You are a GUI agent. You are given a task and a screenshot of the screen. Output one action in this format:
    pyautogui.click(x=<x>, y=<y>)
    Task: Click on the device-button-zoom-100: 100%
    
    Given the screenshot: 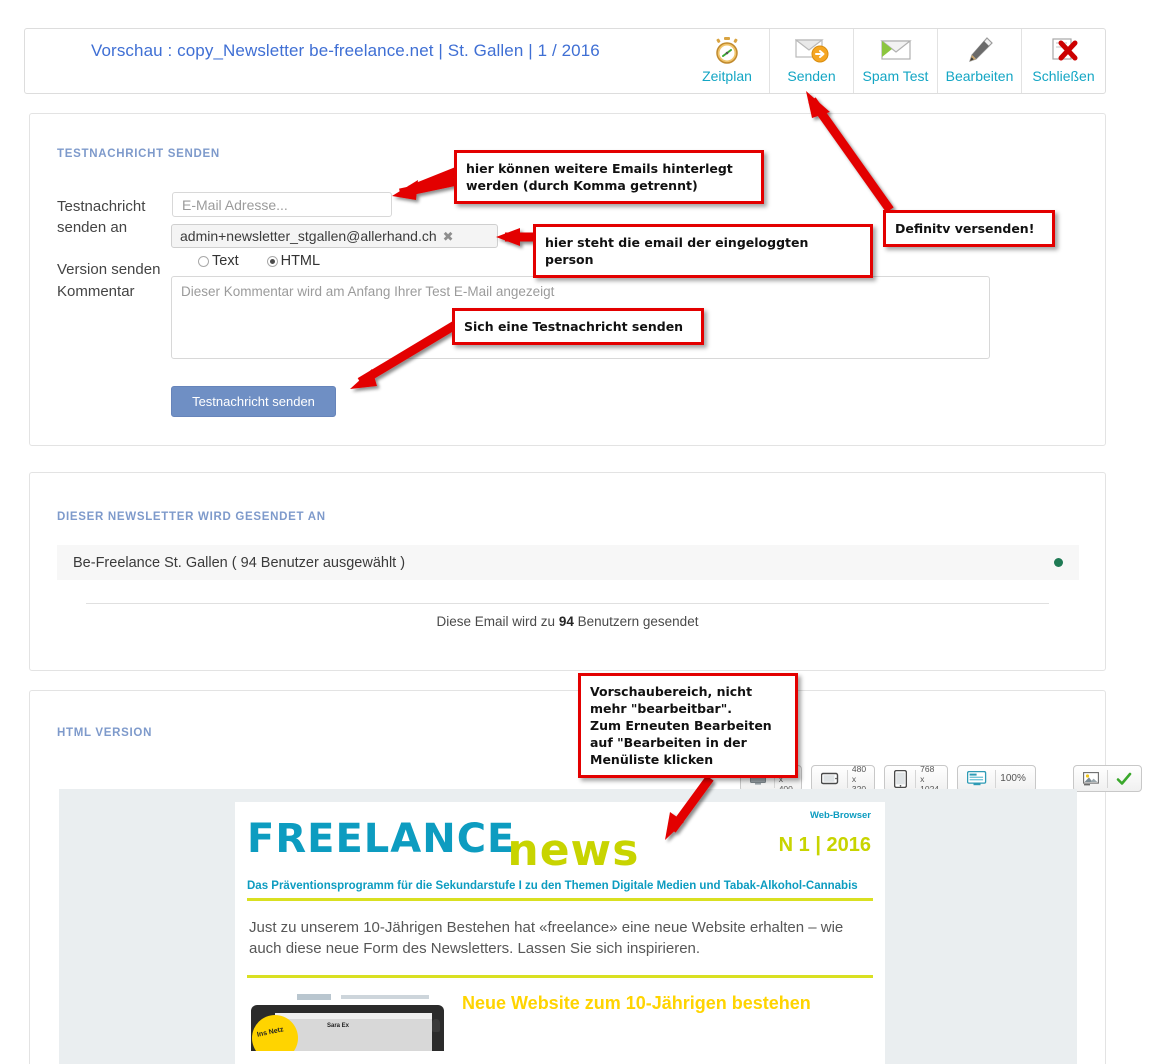 What is the action you would take?
    pyautogui.click(x=996, y=778)
    